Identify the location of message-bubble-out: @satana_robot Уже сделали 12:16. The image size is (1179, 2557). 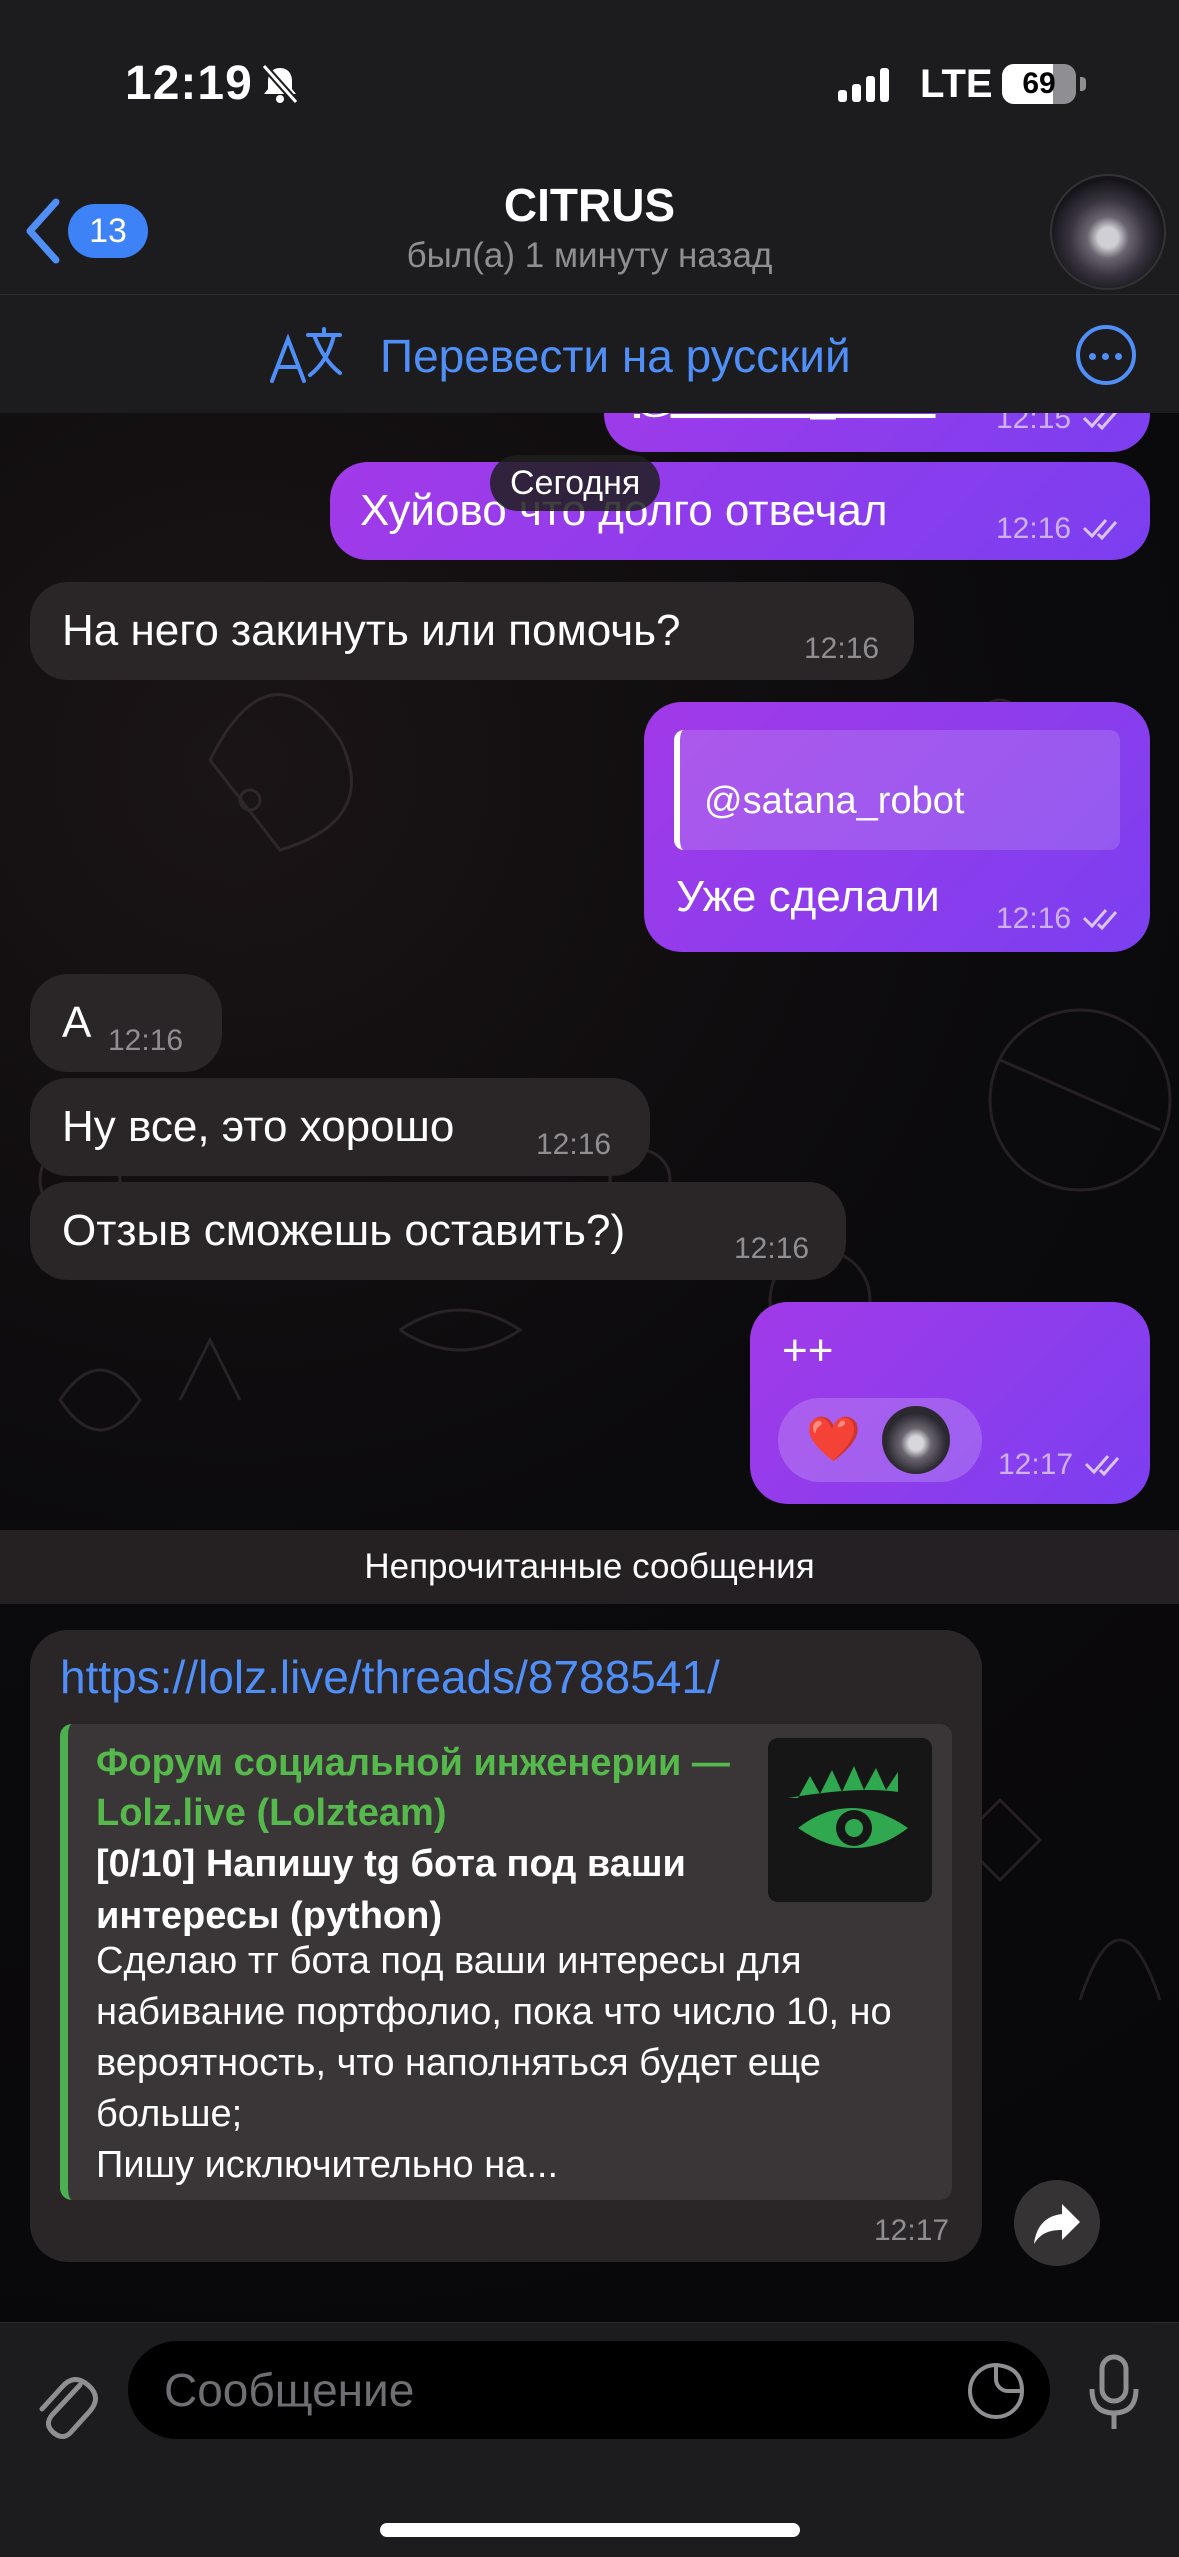
(897, 827).